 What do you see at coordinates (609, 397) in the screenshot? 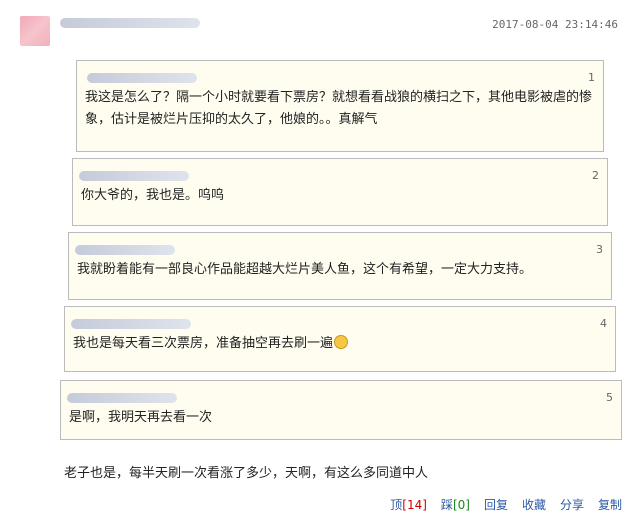
I see `floor-number: 5` at bounding box center [609, 397].